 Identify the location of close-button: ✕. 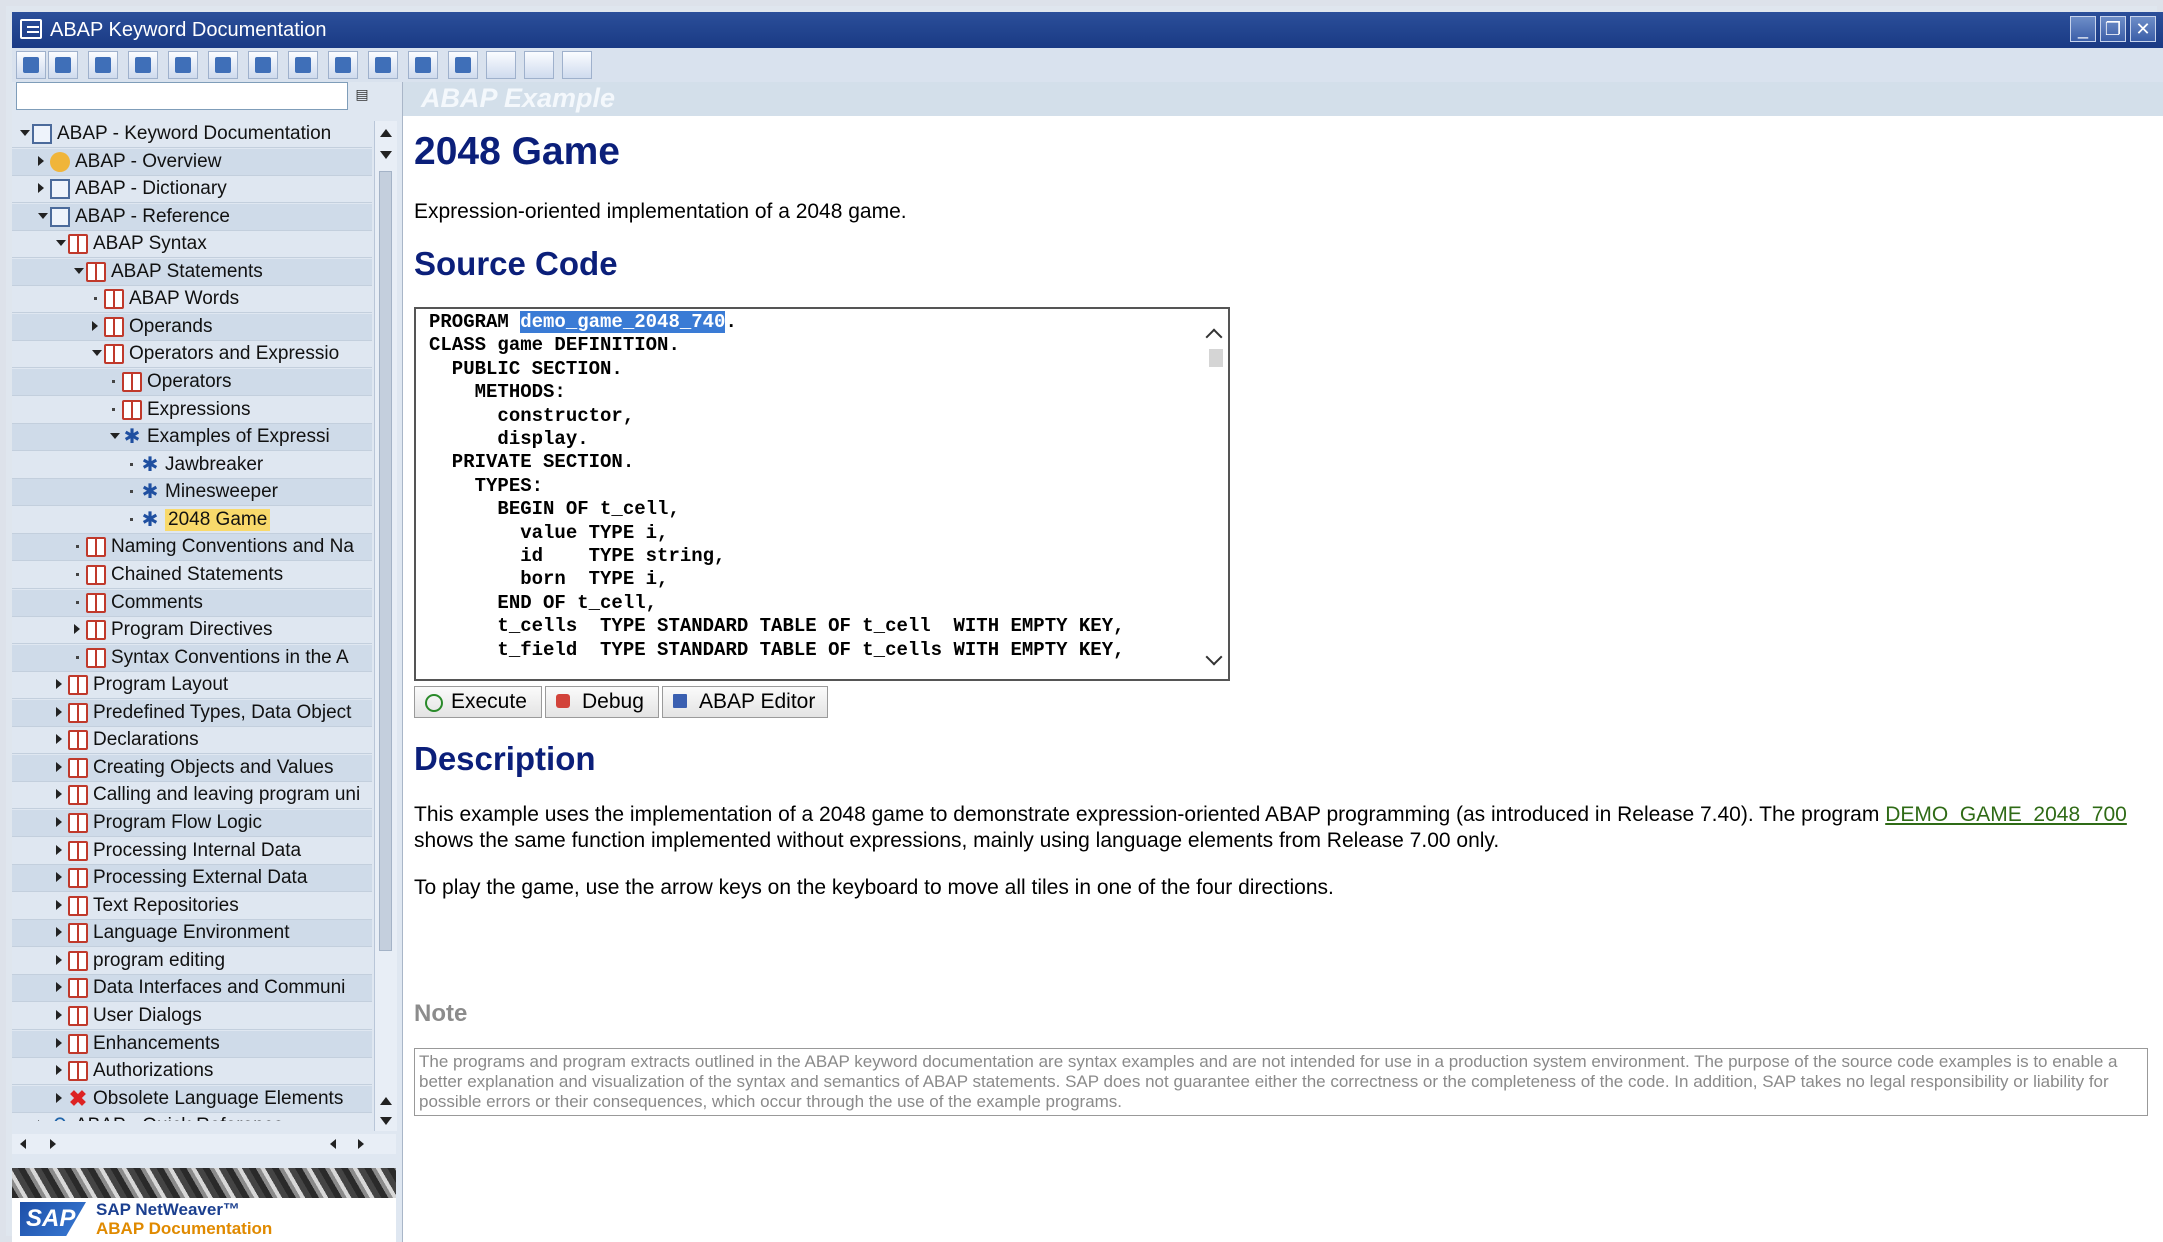
(2143, 29).